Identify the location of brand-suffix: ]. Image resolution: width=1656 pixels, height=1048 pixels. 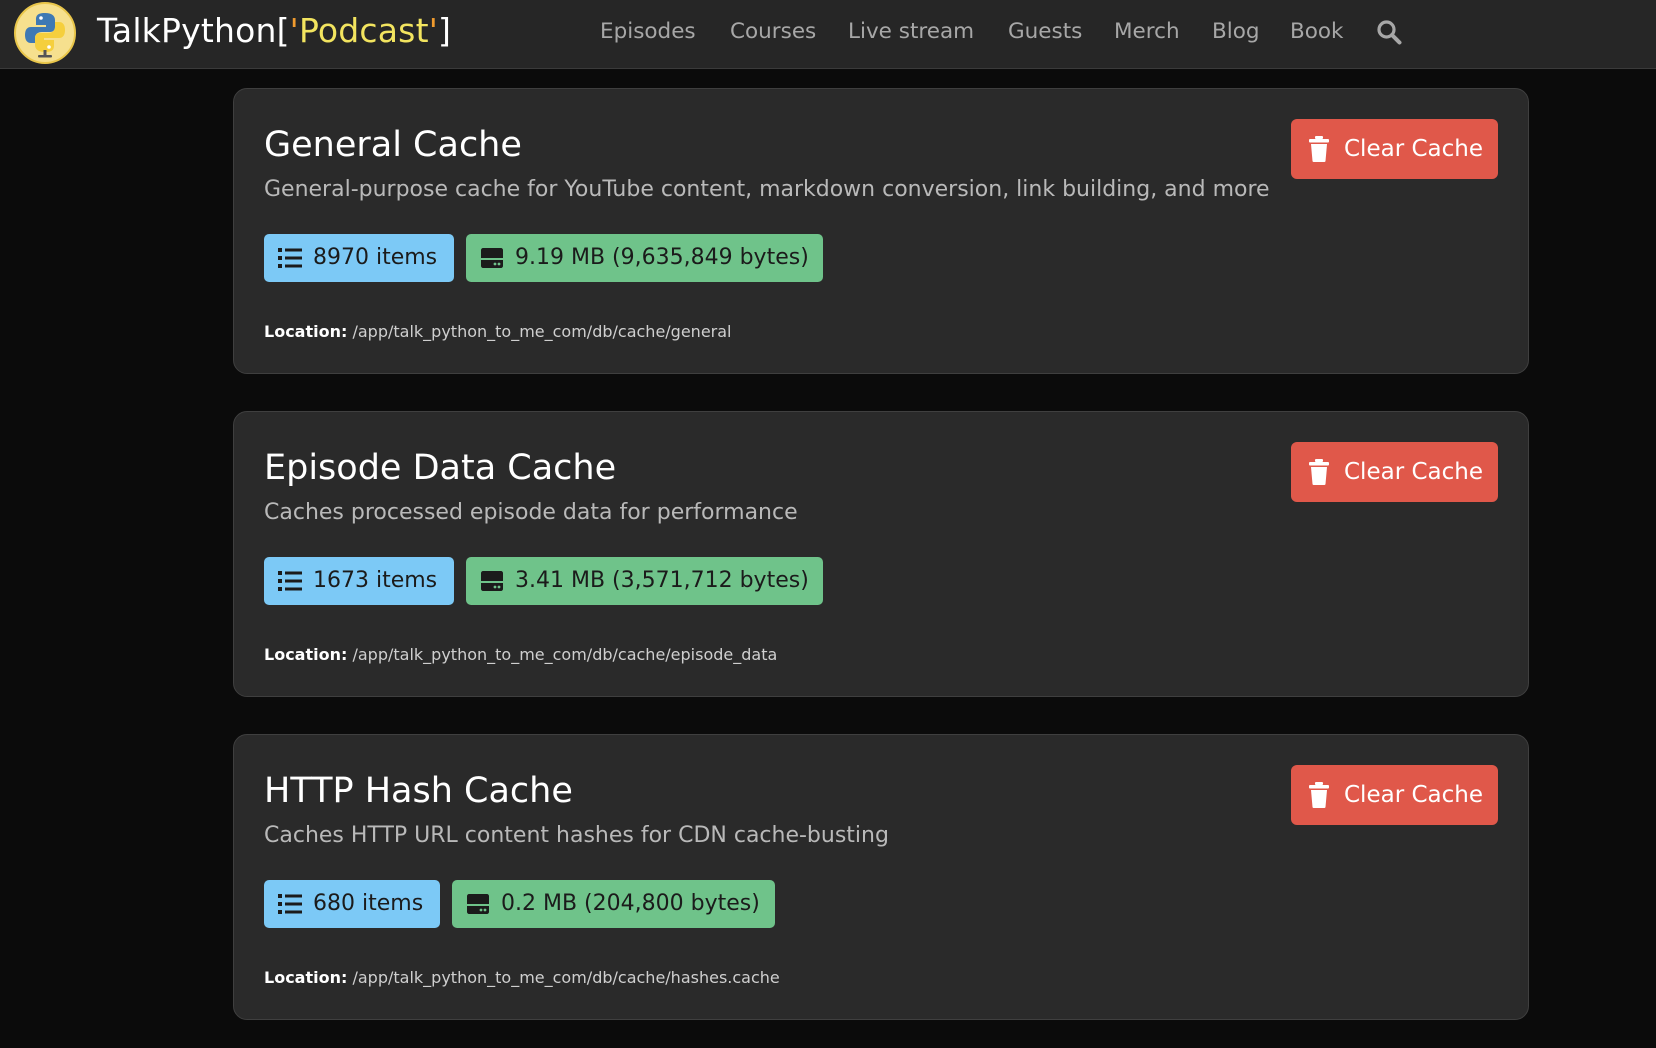
(445, 30).